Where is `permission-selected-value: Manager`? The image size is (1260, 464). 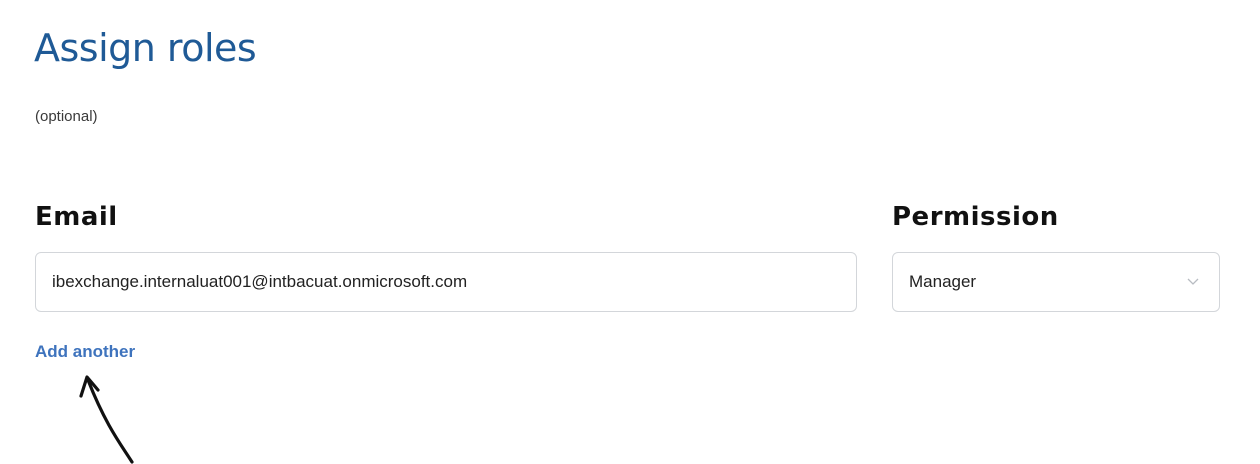 permission-selected-value: Manager is located at coordinates (943, 281).